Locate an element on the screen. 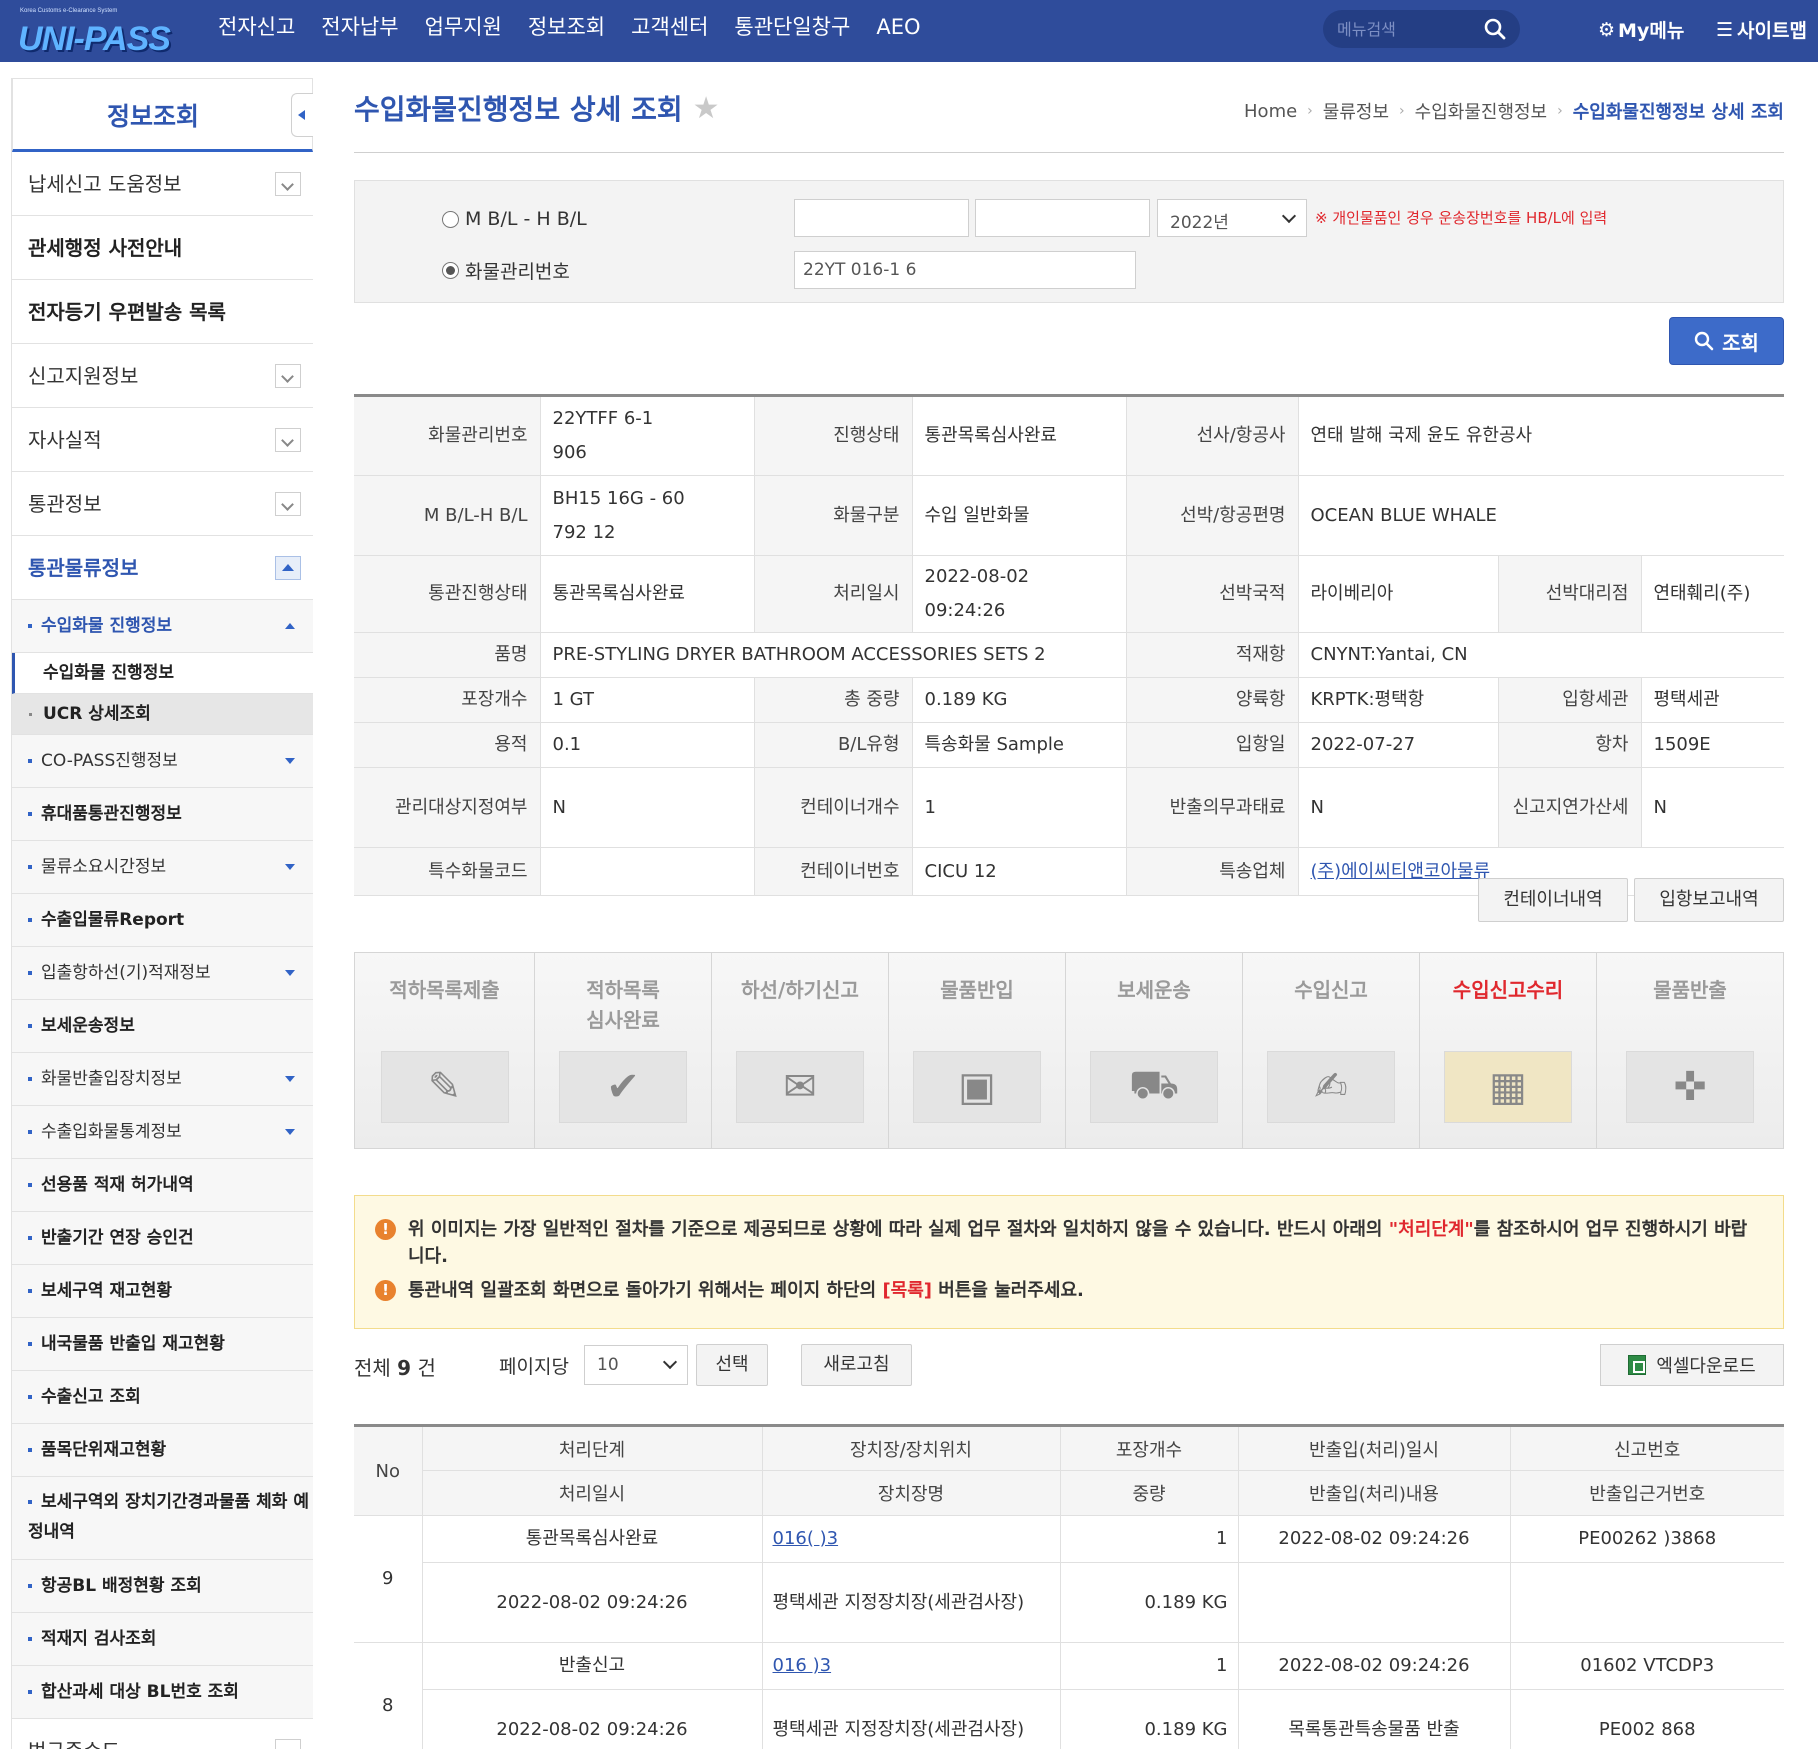  sidebar-sub-item-stock: 품목단위재고현황 is located at coordinates (162, 1450).